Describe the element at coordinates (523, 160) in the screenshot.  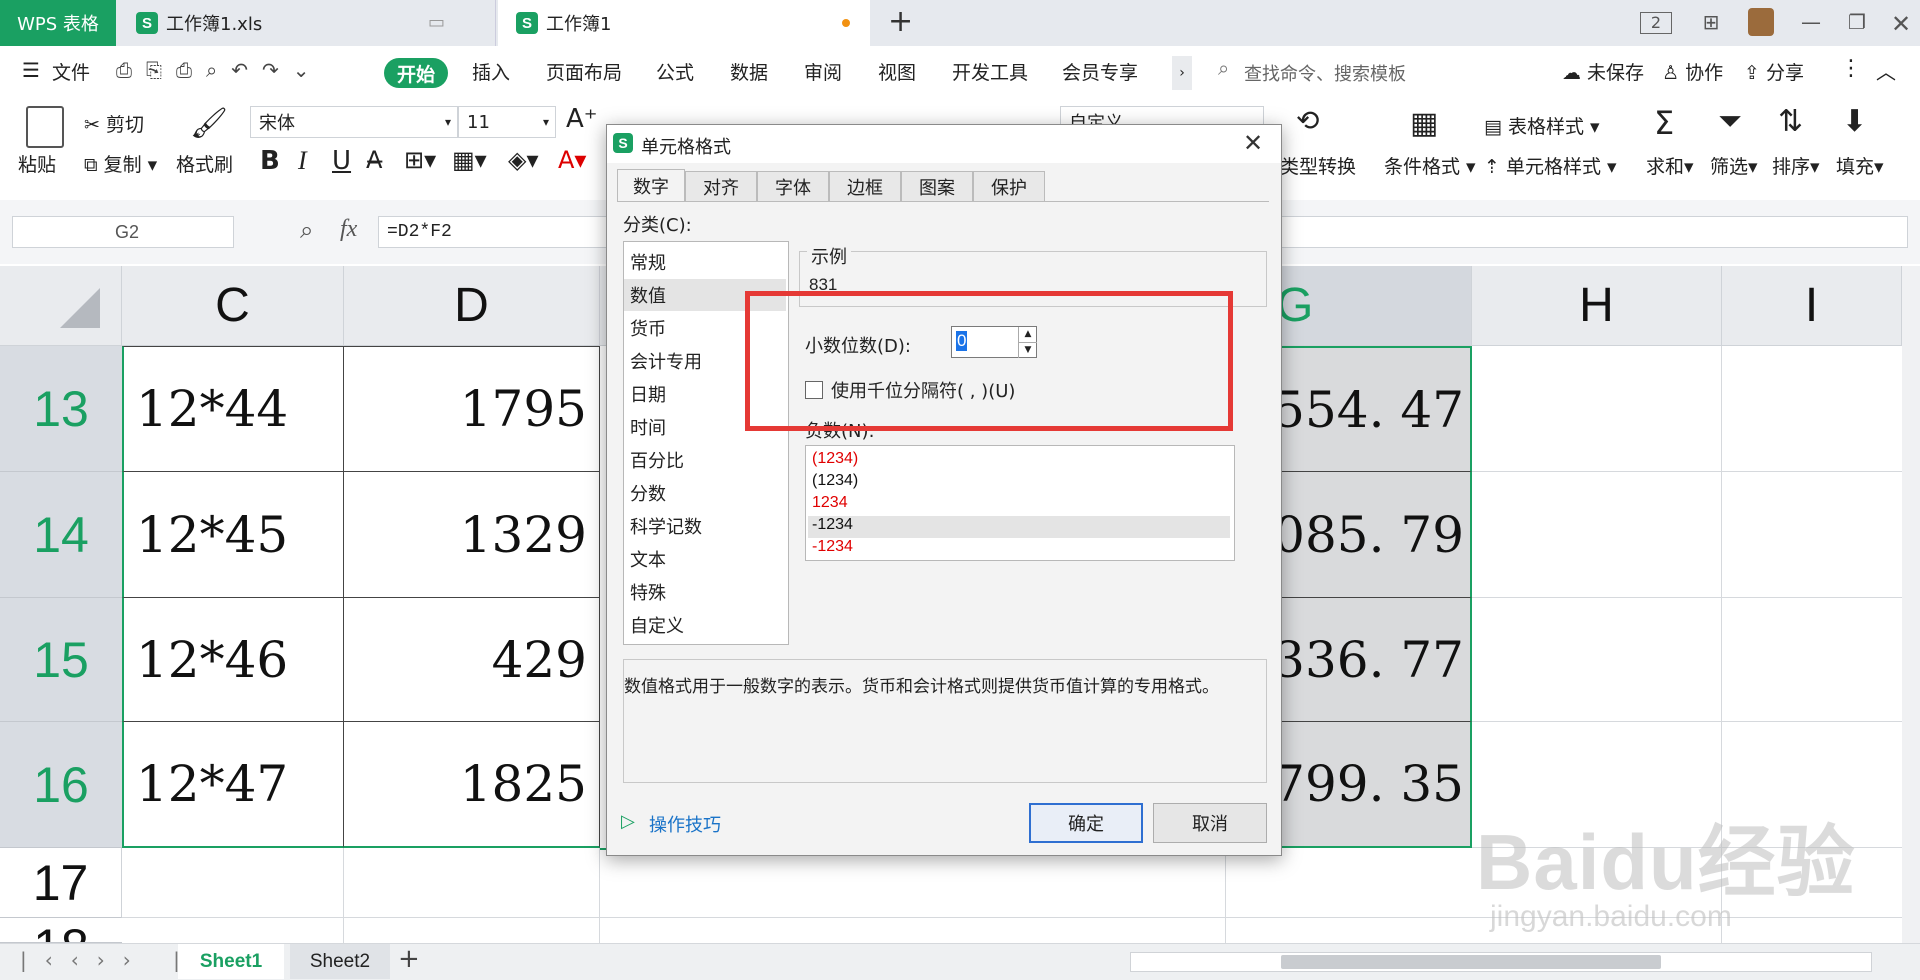
I see `fill-color-icon: ◈▾` at that location.